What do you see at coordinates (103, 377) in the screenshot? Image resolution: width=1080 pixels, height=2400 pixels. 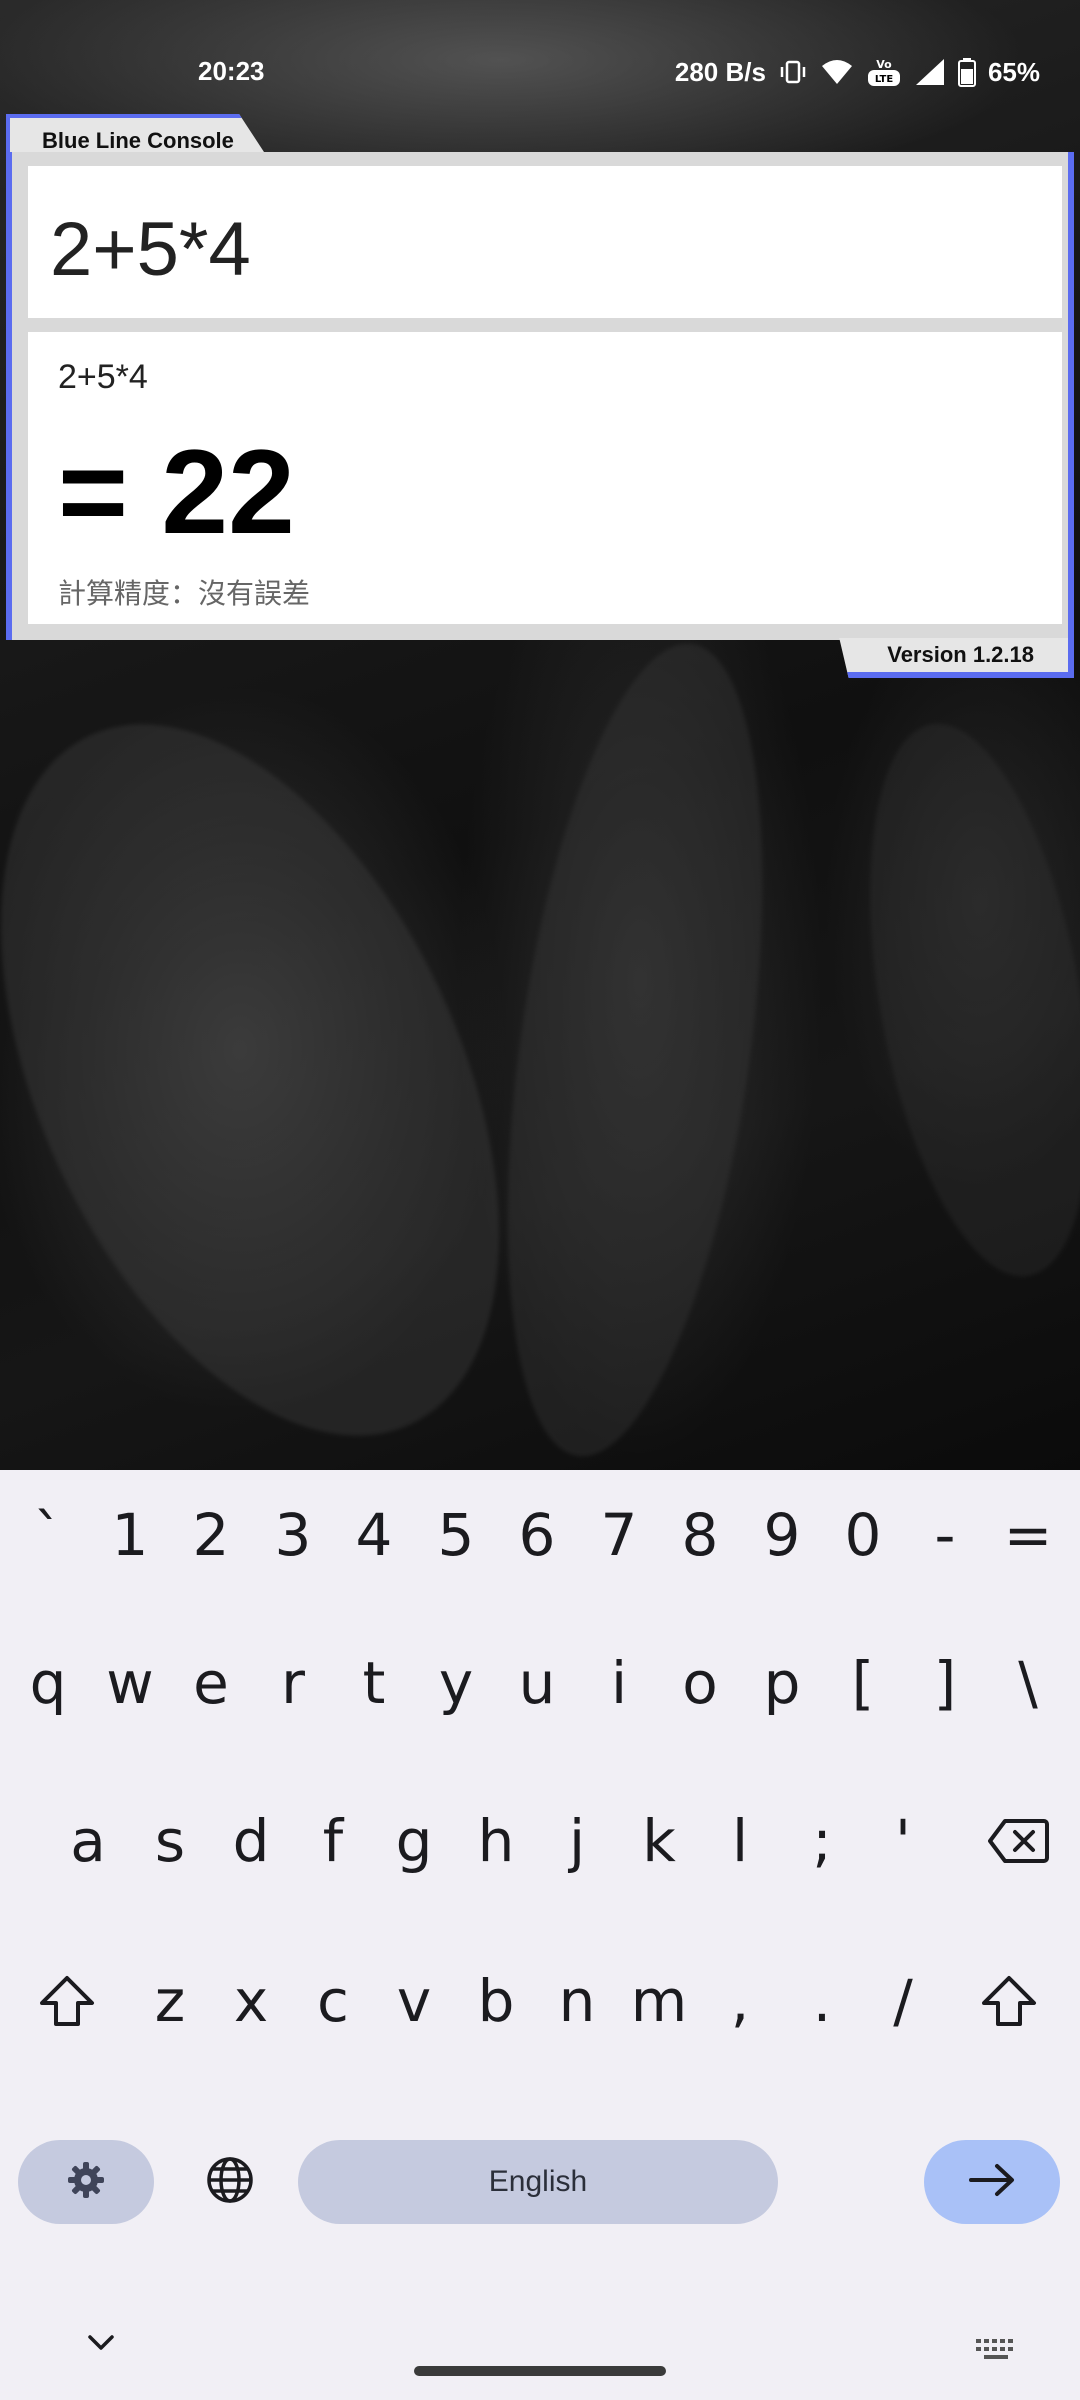 I see `result-expression: 2+5*4` at bounding box center [103, 377].